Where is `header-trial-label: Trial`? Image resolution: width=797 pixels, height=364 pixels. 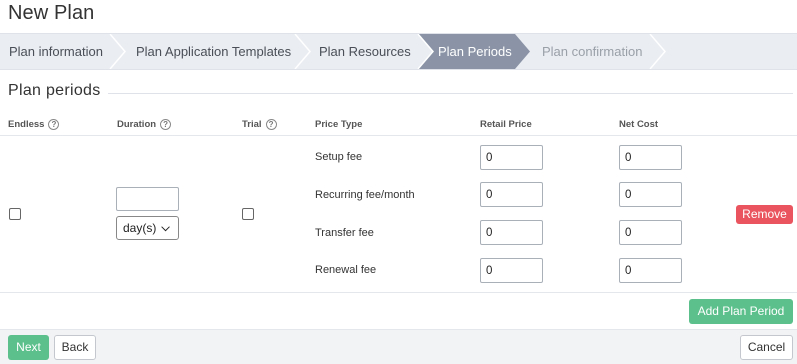 header-trial-label: Trial is located at coordinates (252, 124).